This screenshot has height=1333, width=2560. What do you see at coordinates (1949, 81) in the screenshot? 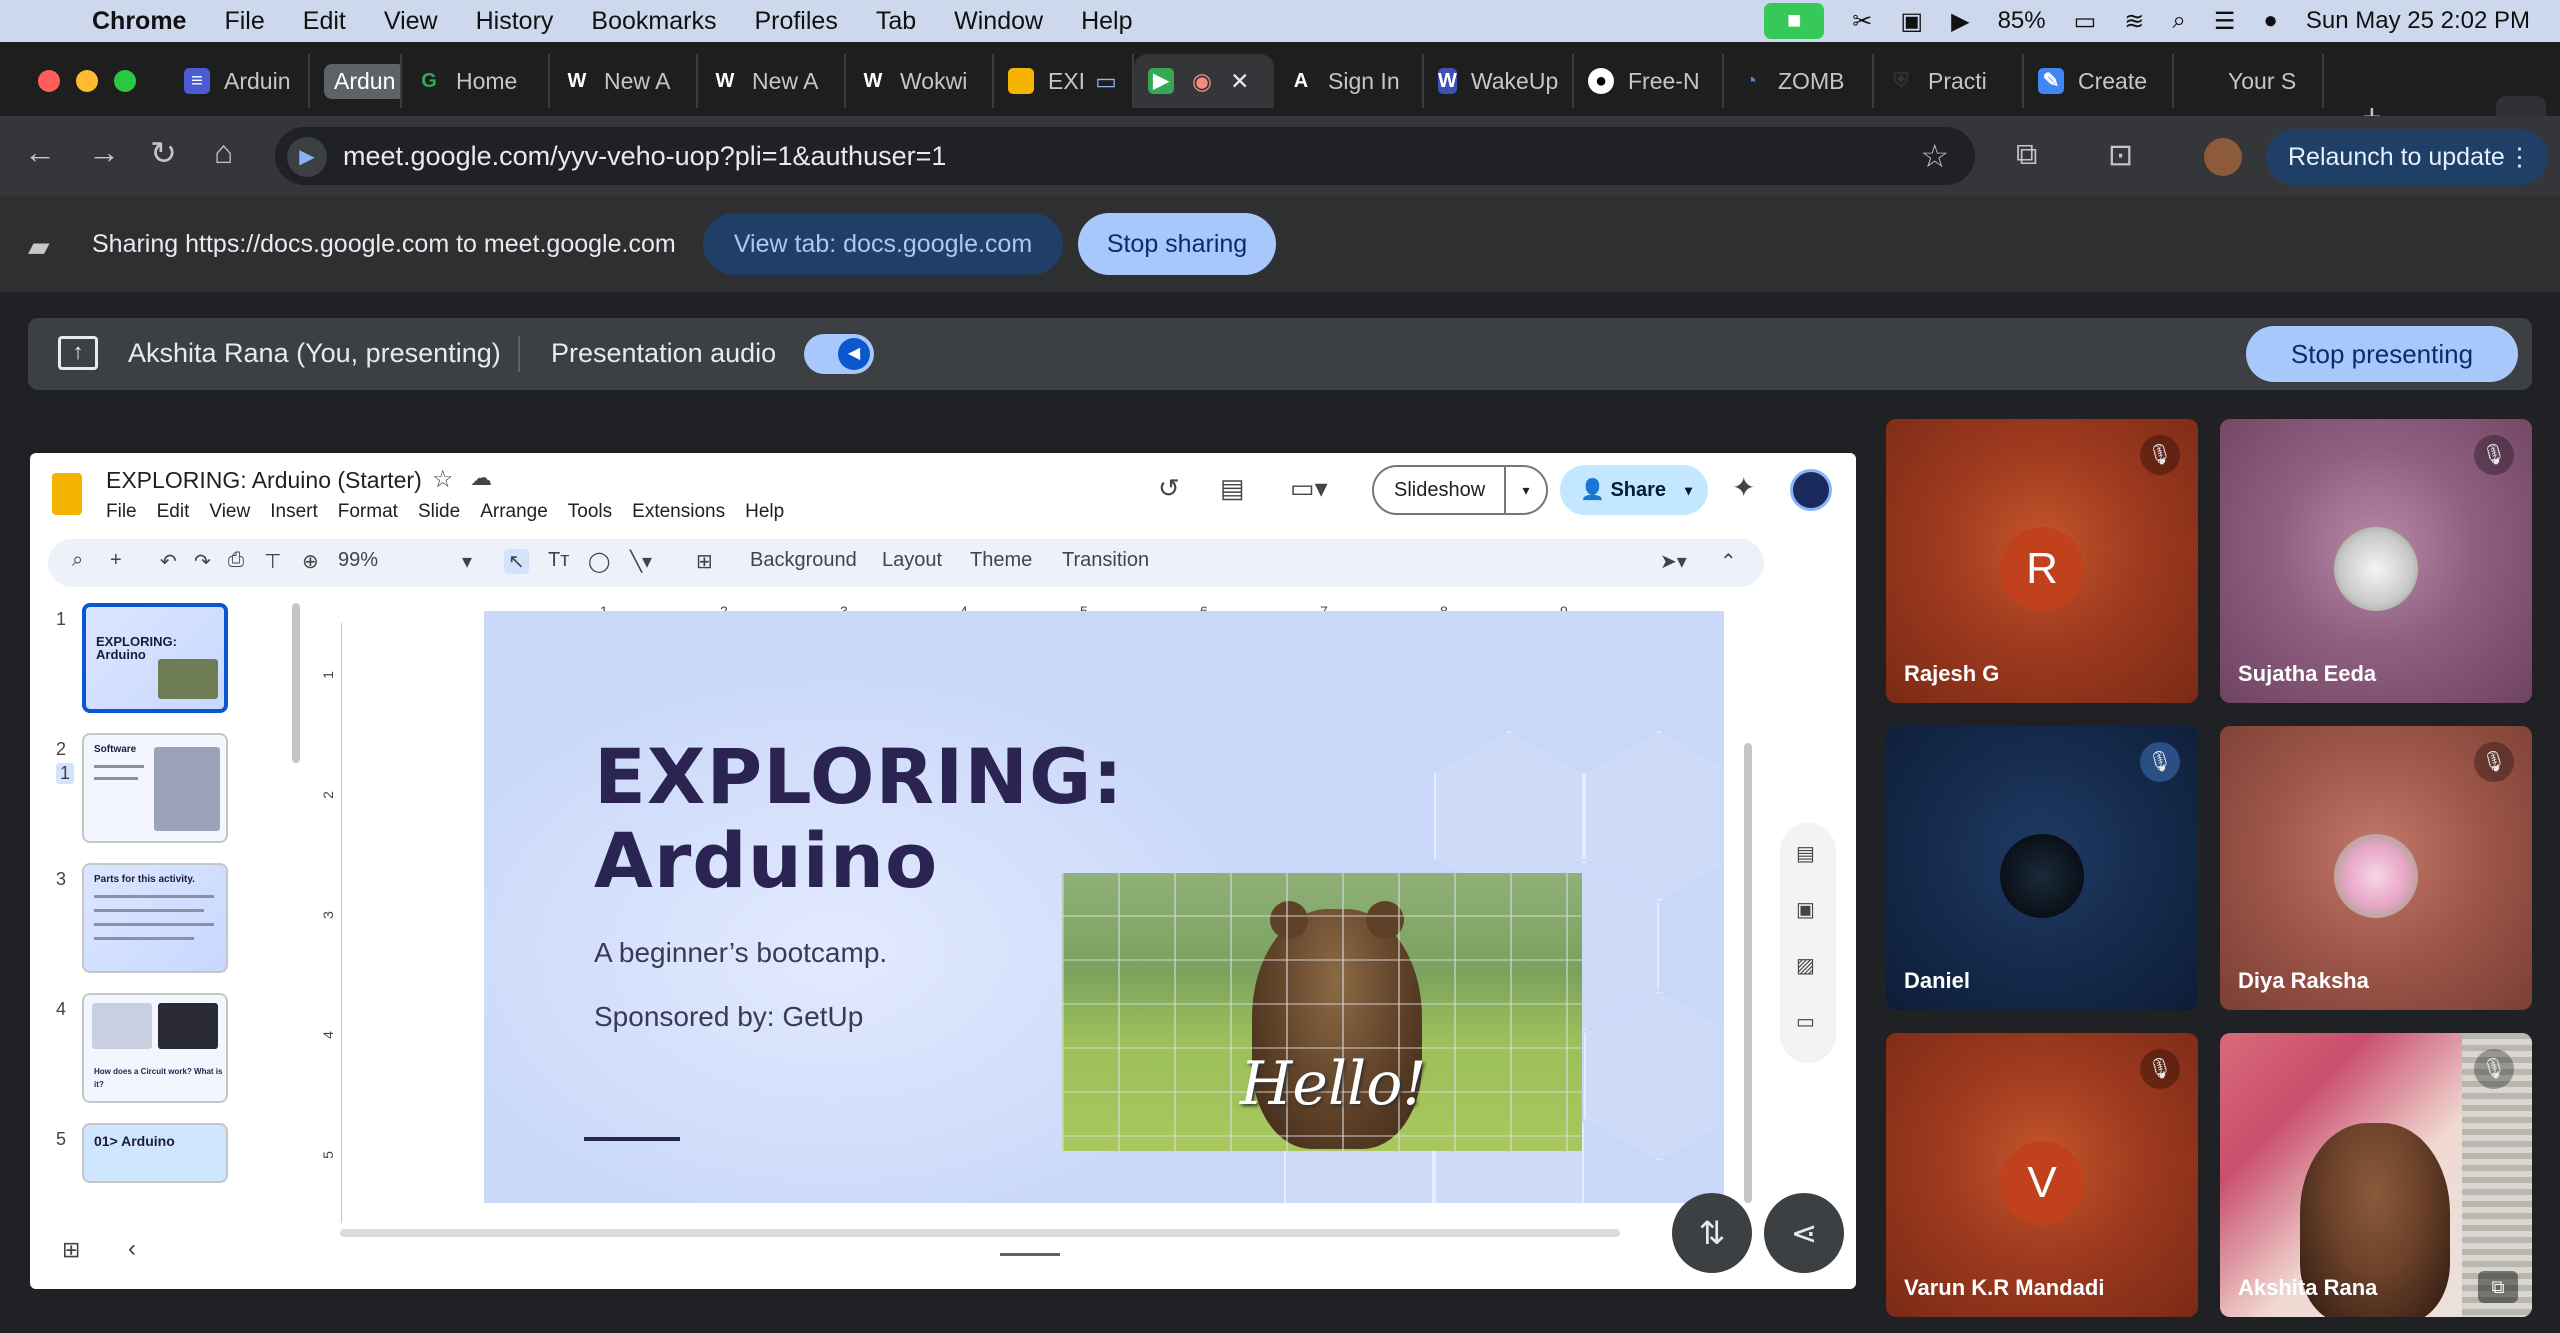
I see `tab-practi: ⛨ Practi` at bounding box center [1949, 81].